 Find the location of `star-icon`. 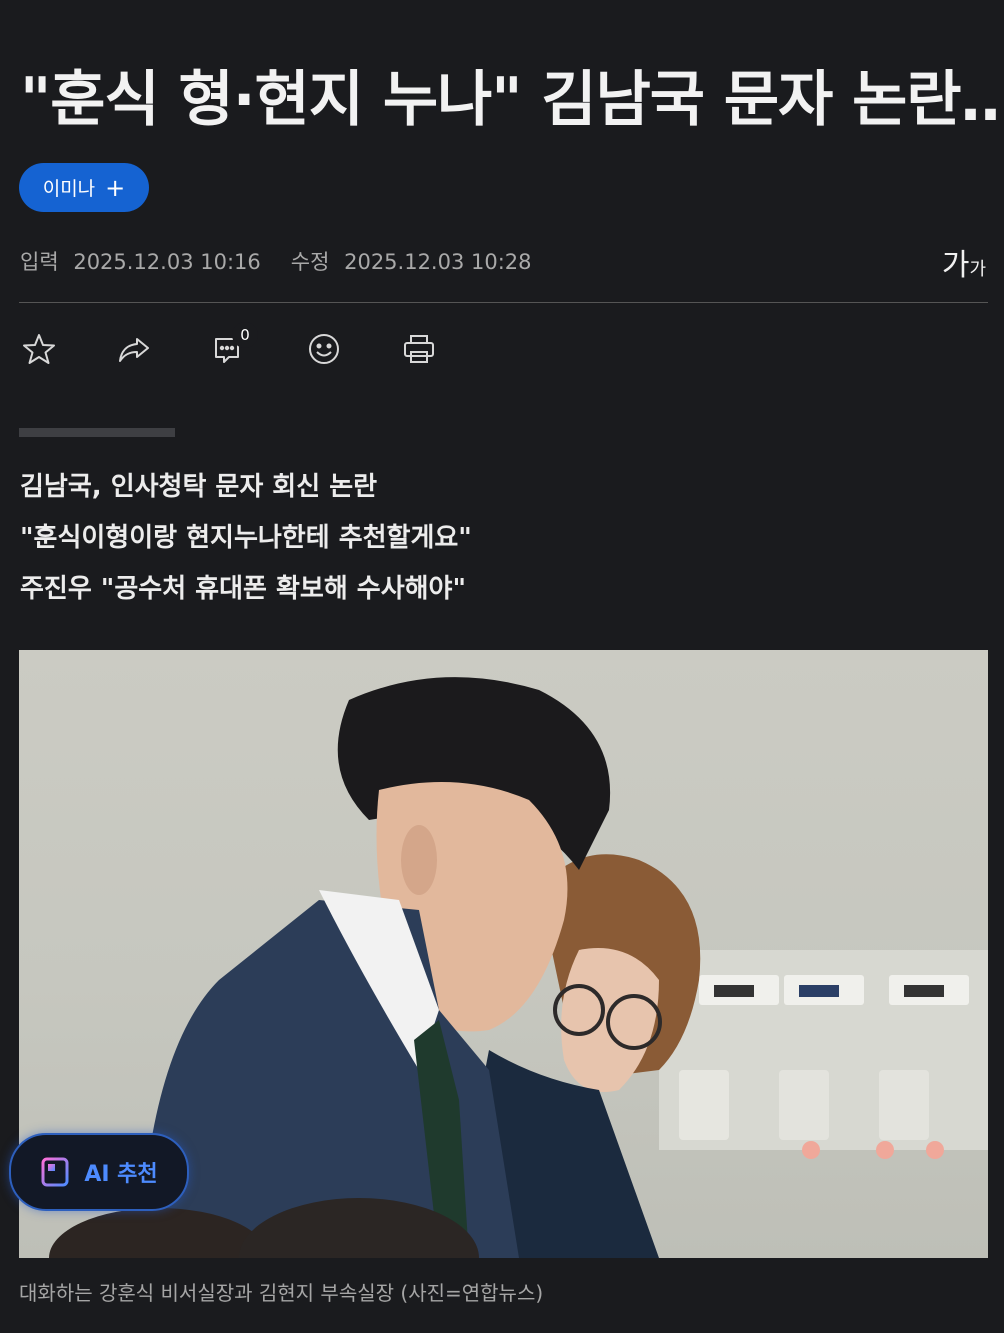

star-icon is located at coordinates (39, 349).